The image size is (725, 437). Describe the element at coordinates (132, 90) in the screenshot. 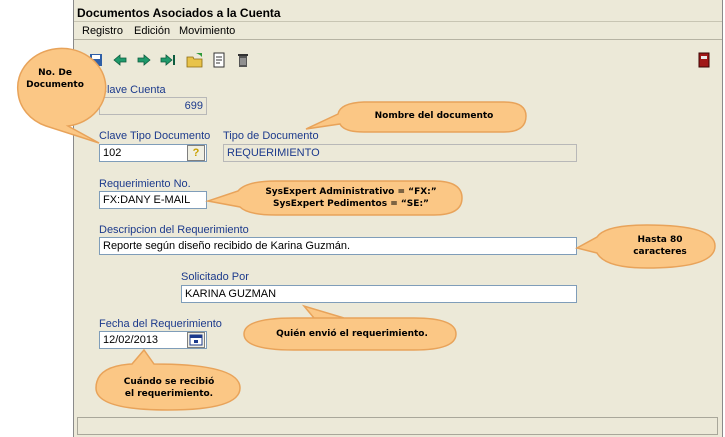

I see `clave-cuenta-label: Clave Cuenta` at that location.